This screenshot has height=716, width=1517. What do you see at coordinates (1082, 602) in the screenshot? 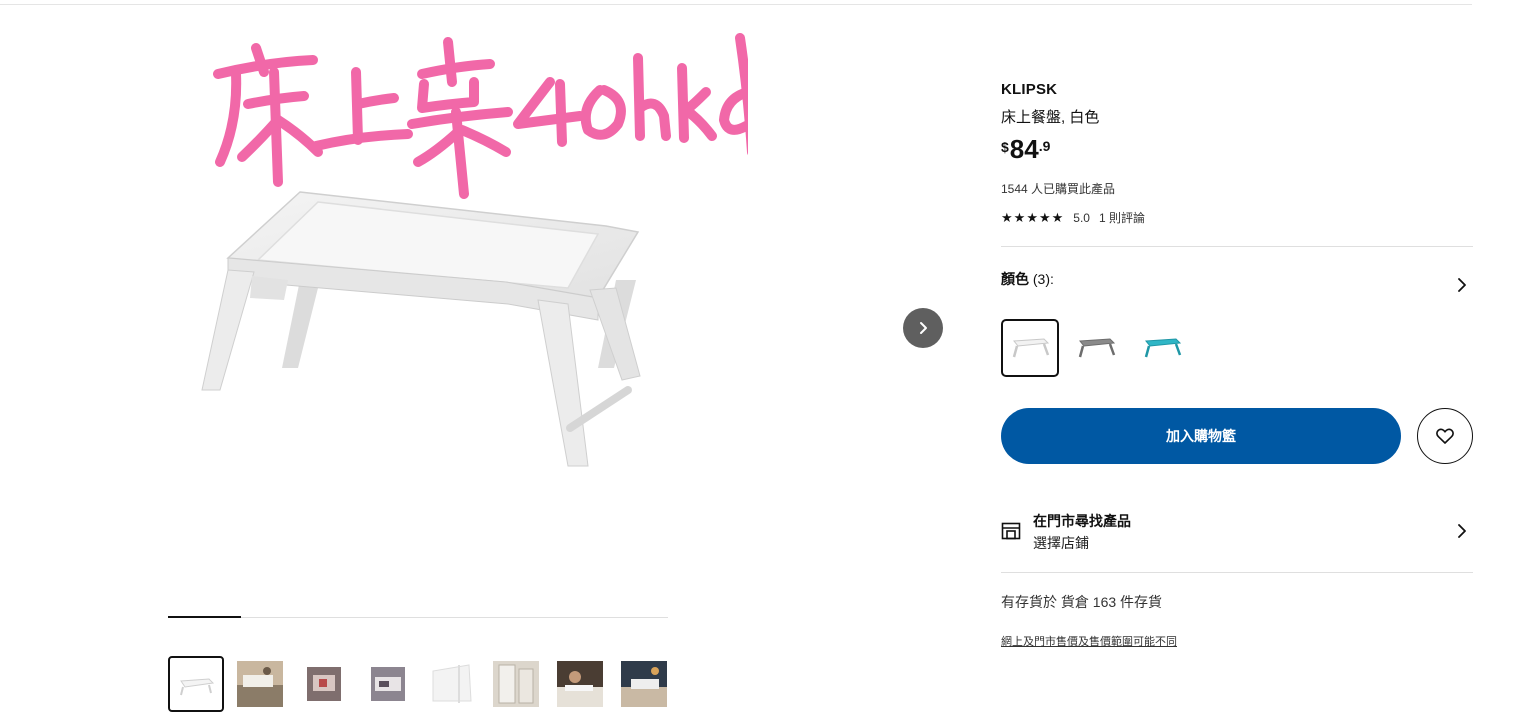
I see `stock-status: 有存貨於 貨倉 163 件存貨` at bounding box center [1082, 602].